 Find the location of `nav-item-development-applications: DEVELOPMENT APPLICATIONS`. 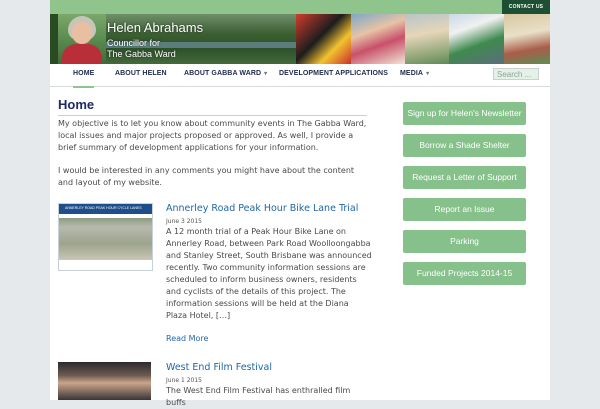

nav-item-development-applications: DEVELOPMENT APPLICATIONS is located at coordinates (333, 75).